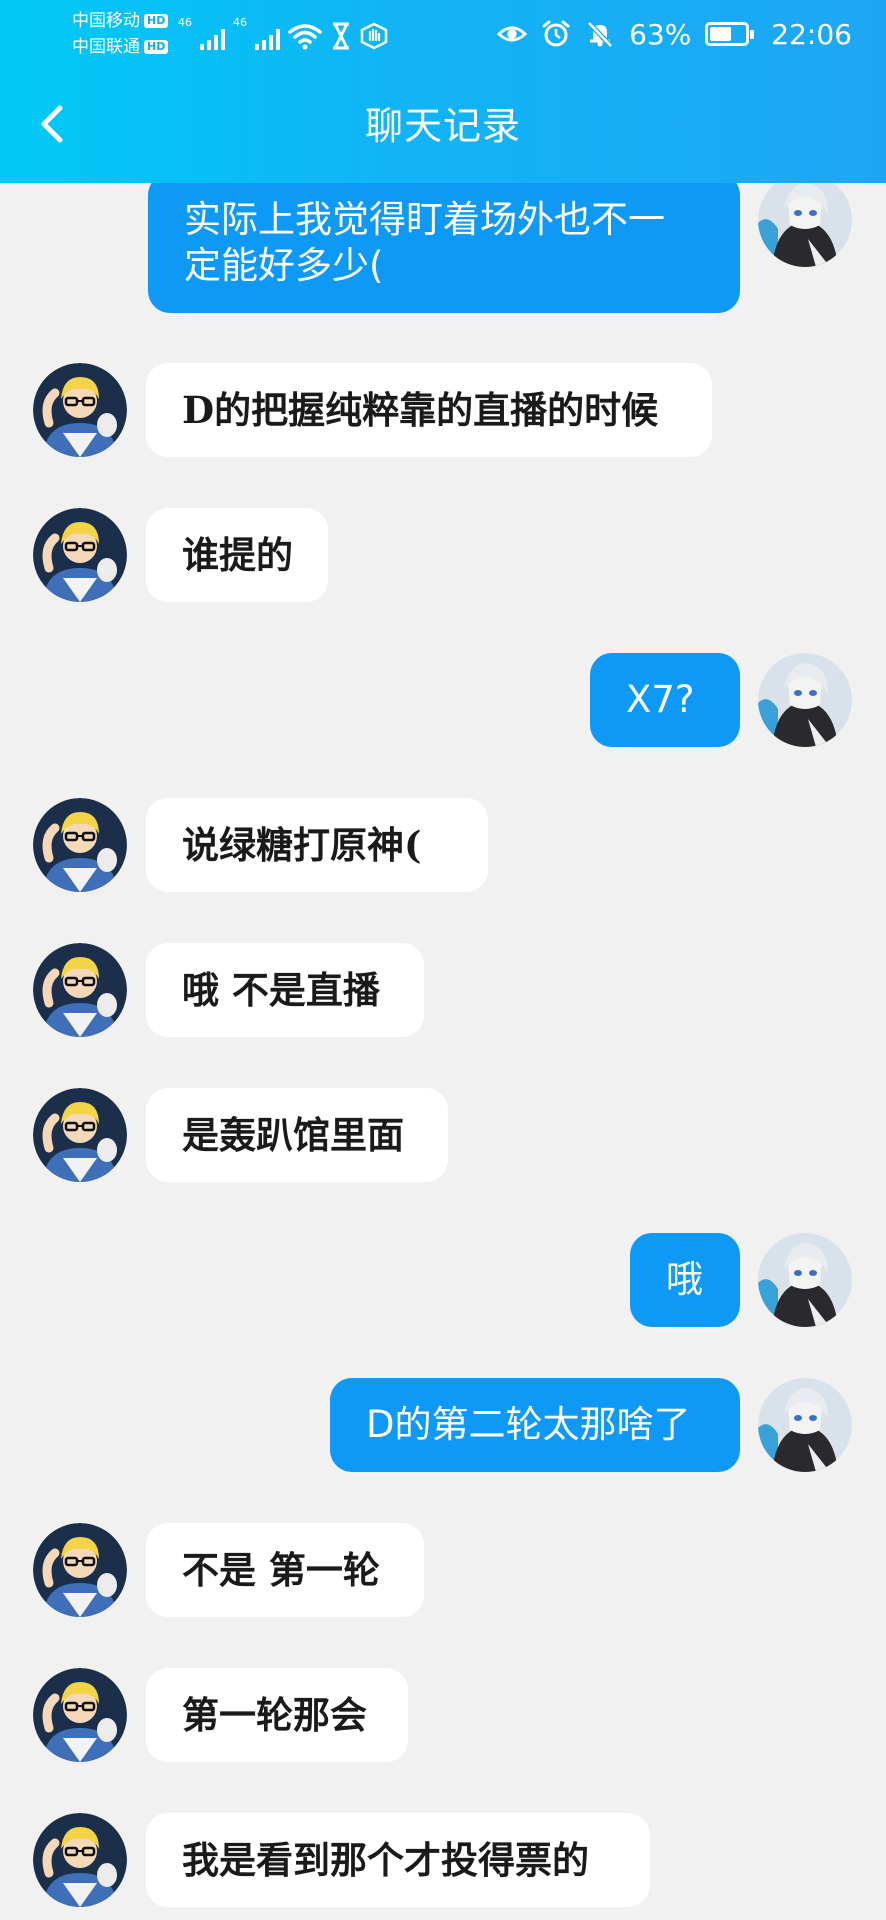  What do you see at coordinates (274, 1715) in the screenshot?
I see `message-text: 第一轮那会` at bounding box center [274, 1715].